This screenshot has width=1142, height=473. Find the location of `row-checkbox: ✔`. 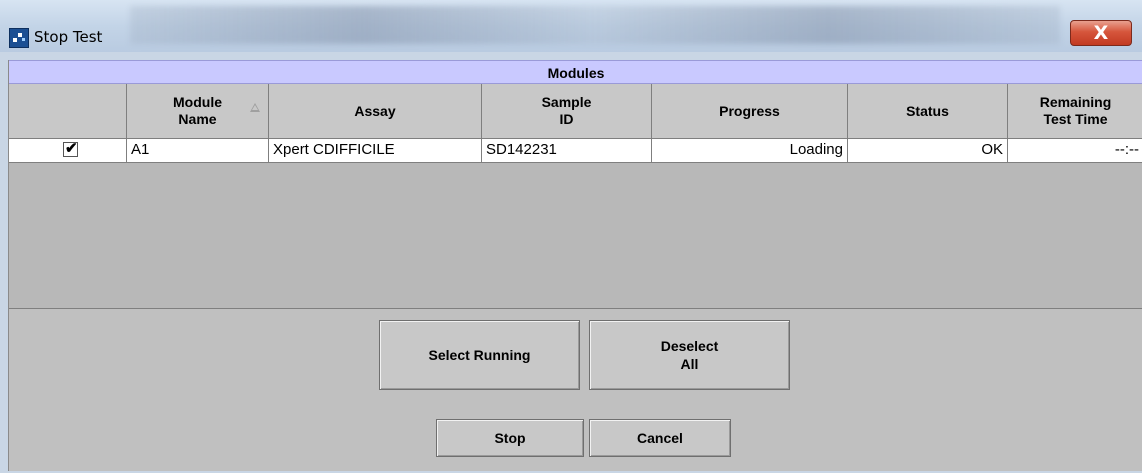

row-checkbox: ✔ is located at coordinates (70, 148).